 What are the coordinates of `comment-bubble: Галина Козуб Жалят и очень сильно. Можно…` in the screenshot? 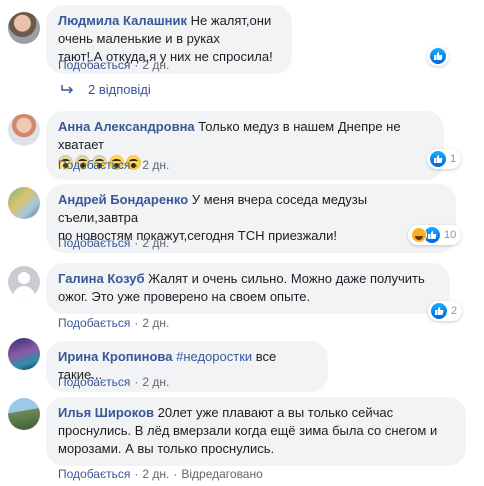 It's located at (248, 288).